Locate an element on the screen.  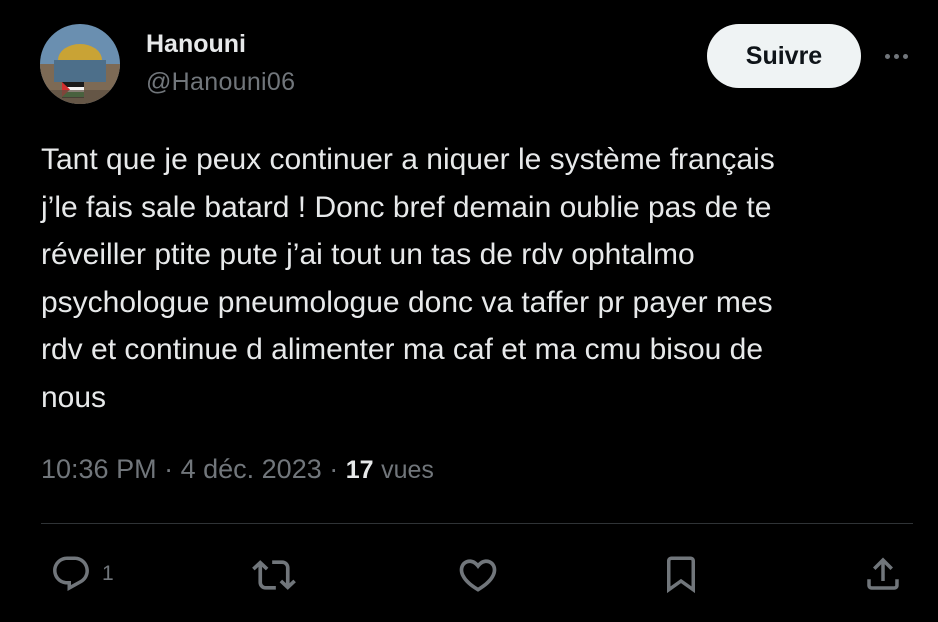
retweet-icon is located at coordinates (274, 575).